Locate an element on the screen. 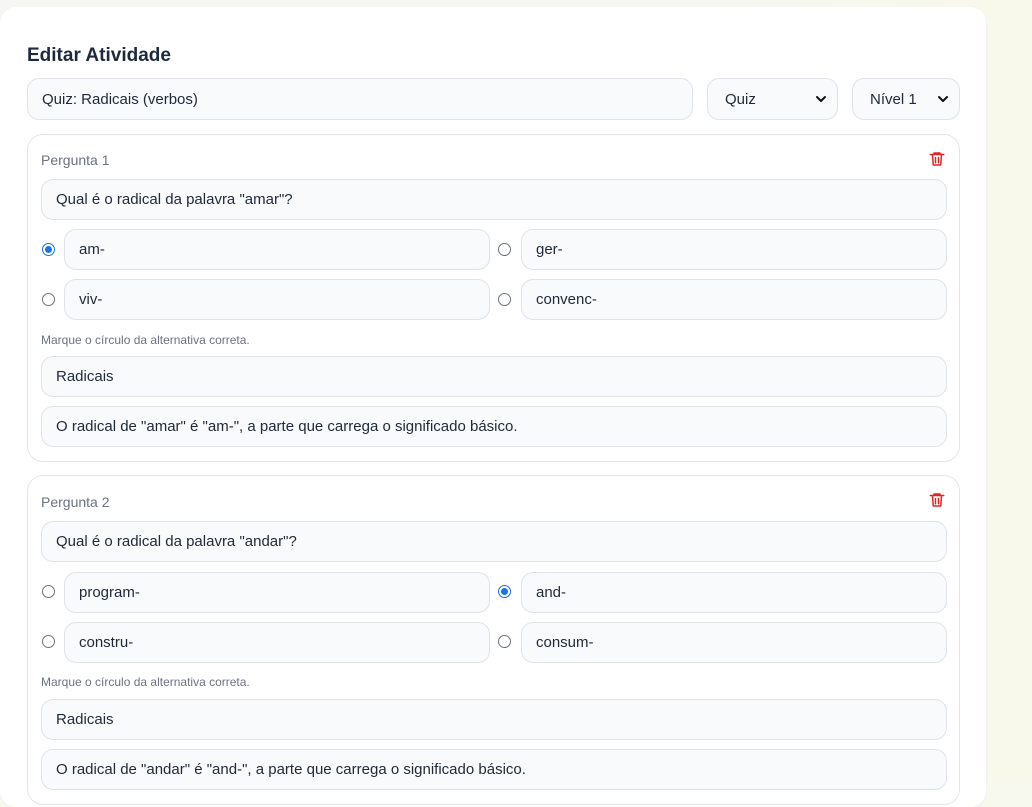 This screenshot has height=807, width=1032. option-value: viv- is located at coordinates (91, 299).